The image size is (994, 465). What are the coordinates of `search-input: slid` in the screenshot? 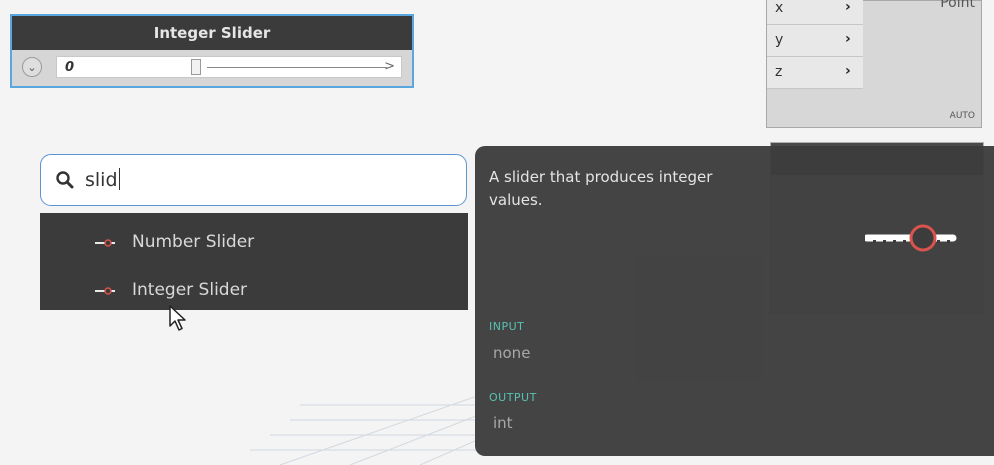 It's located at (102, 179).